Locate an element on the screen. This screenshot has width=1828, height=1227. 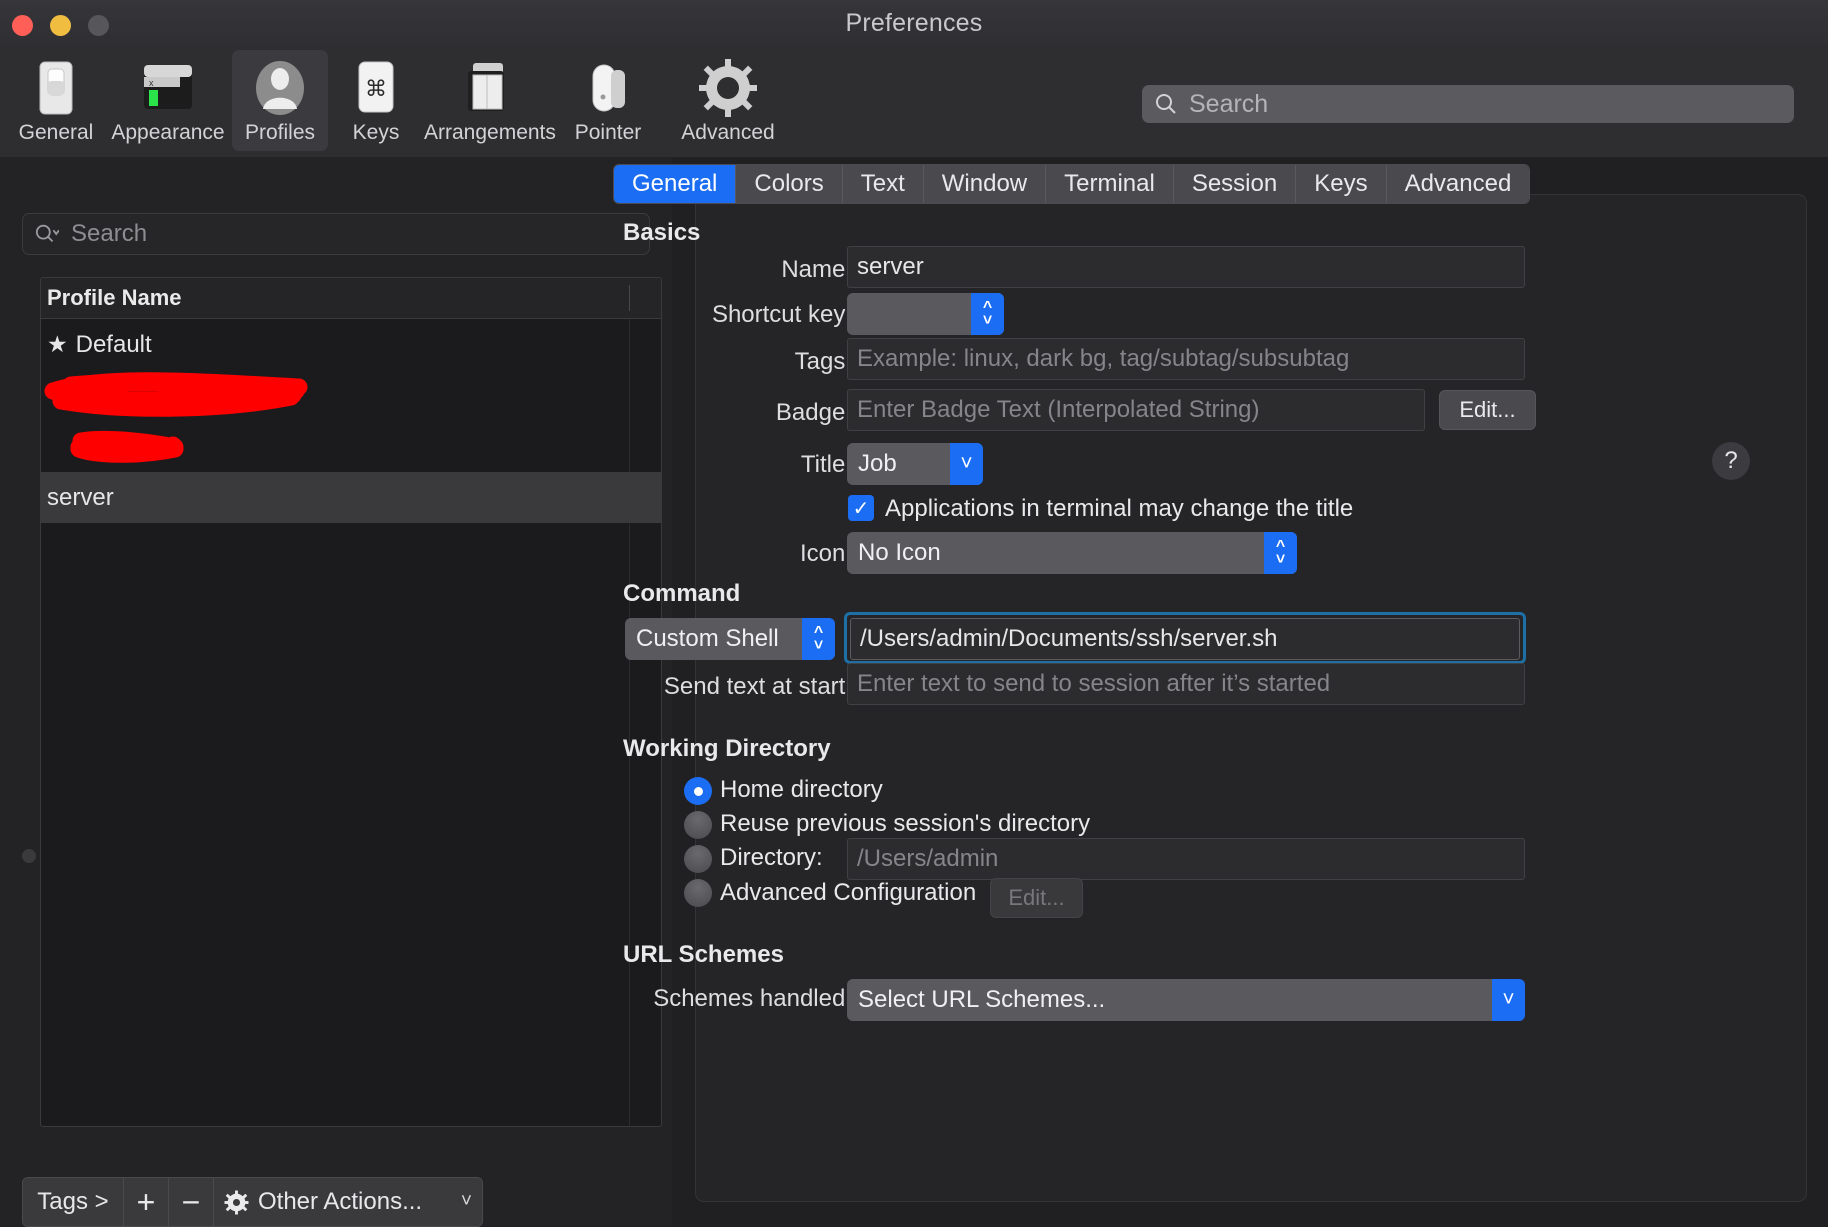
shell-type-value: Custom Shell is located at coordinates (707, 638).